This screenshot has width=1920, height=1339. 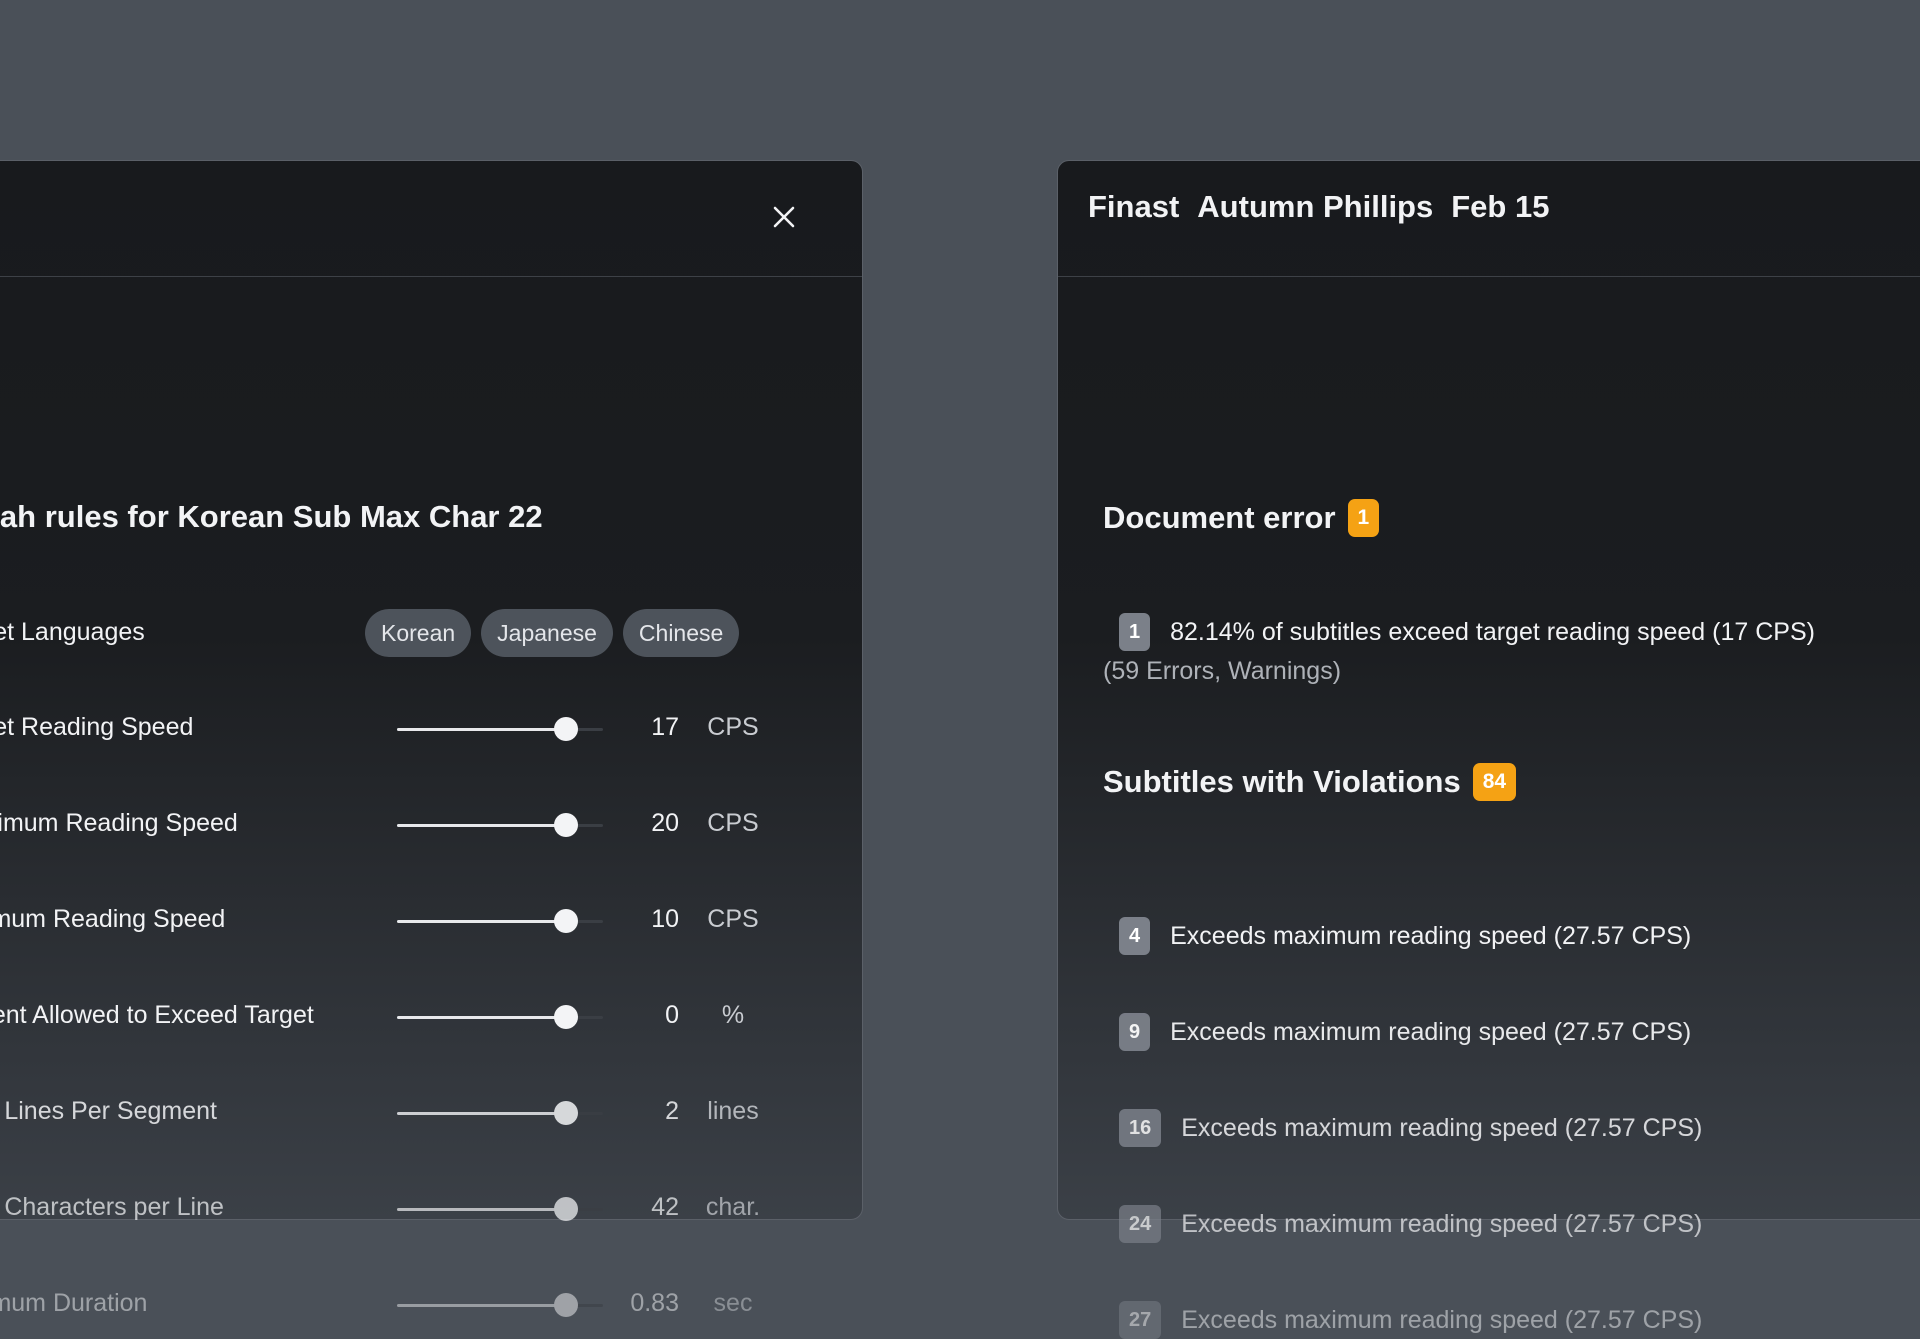 I want to click on setting-label: ax Characters per Line, so click(x=112, y=1207).